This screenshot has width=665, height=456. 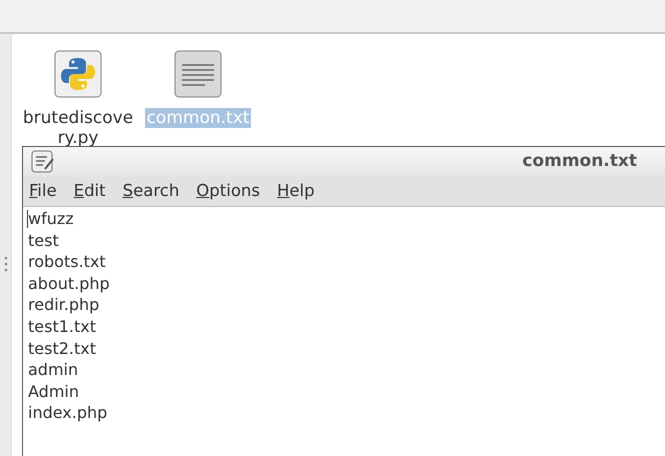 What do you see at coordinates (198, 74) in the screenshot?
I see `text-file-icon` at bounding box center [198, 74].